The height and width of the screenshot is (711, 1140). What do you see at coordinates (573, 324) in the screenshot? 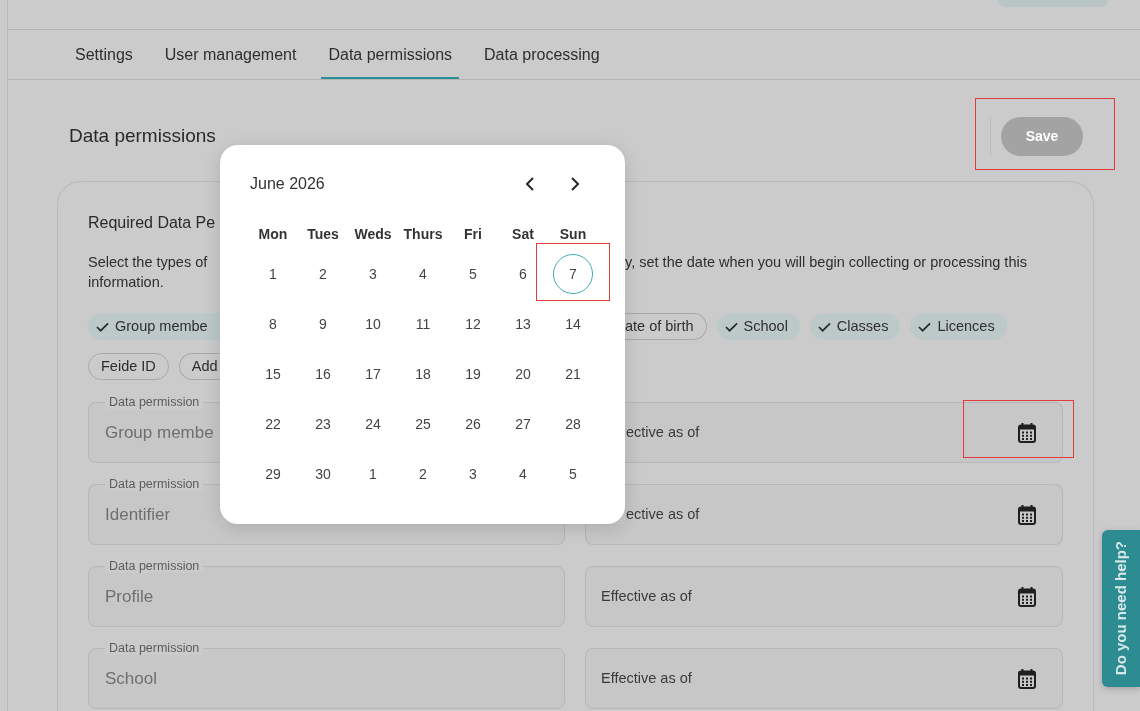
I see `calendar-day: 14` at bounding box center [573, 324].